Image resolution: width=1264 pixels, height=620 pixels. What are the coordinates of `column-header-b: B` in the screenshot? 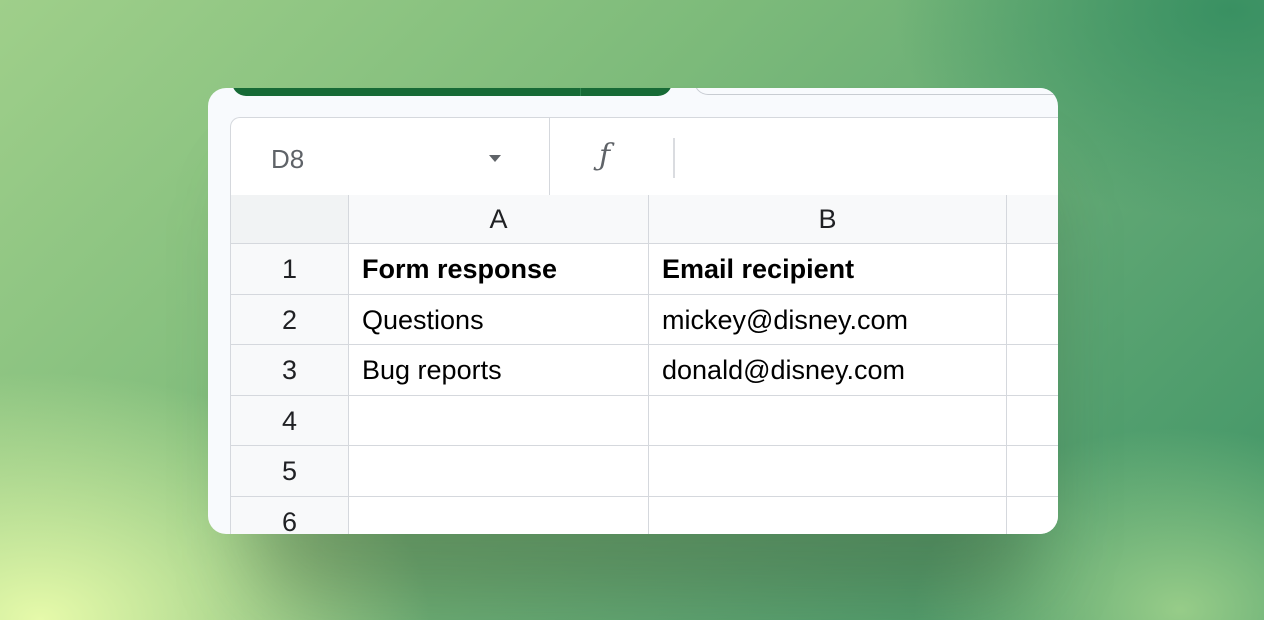 It's located at (828, 219).